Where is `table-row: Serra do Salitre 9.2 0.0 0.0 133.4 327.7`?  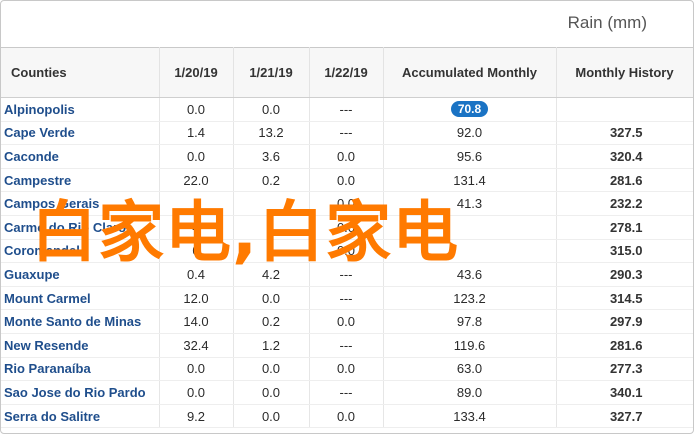 table-row: Serra do Salitre 9.2 0.0 0.0 133.4 327.7 is located at coordinates (347, 416).